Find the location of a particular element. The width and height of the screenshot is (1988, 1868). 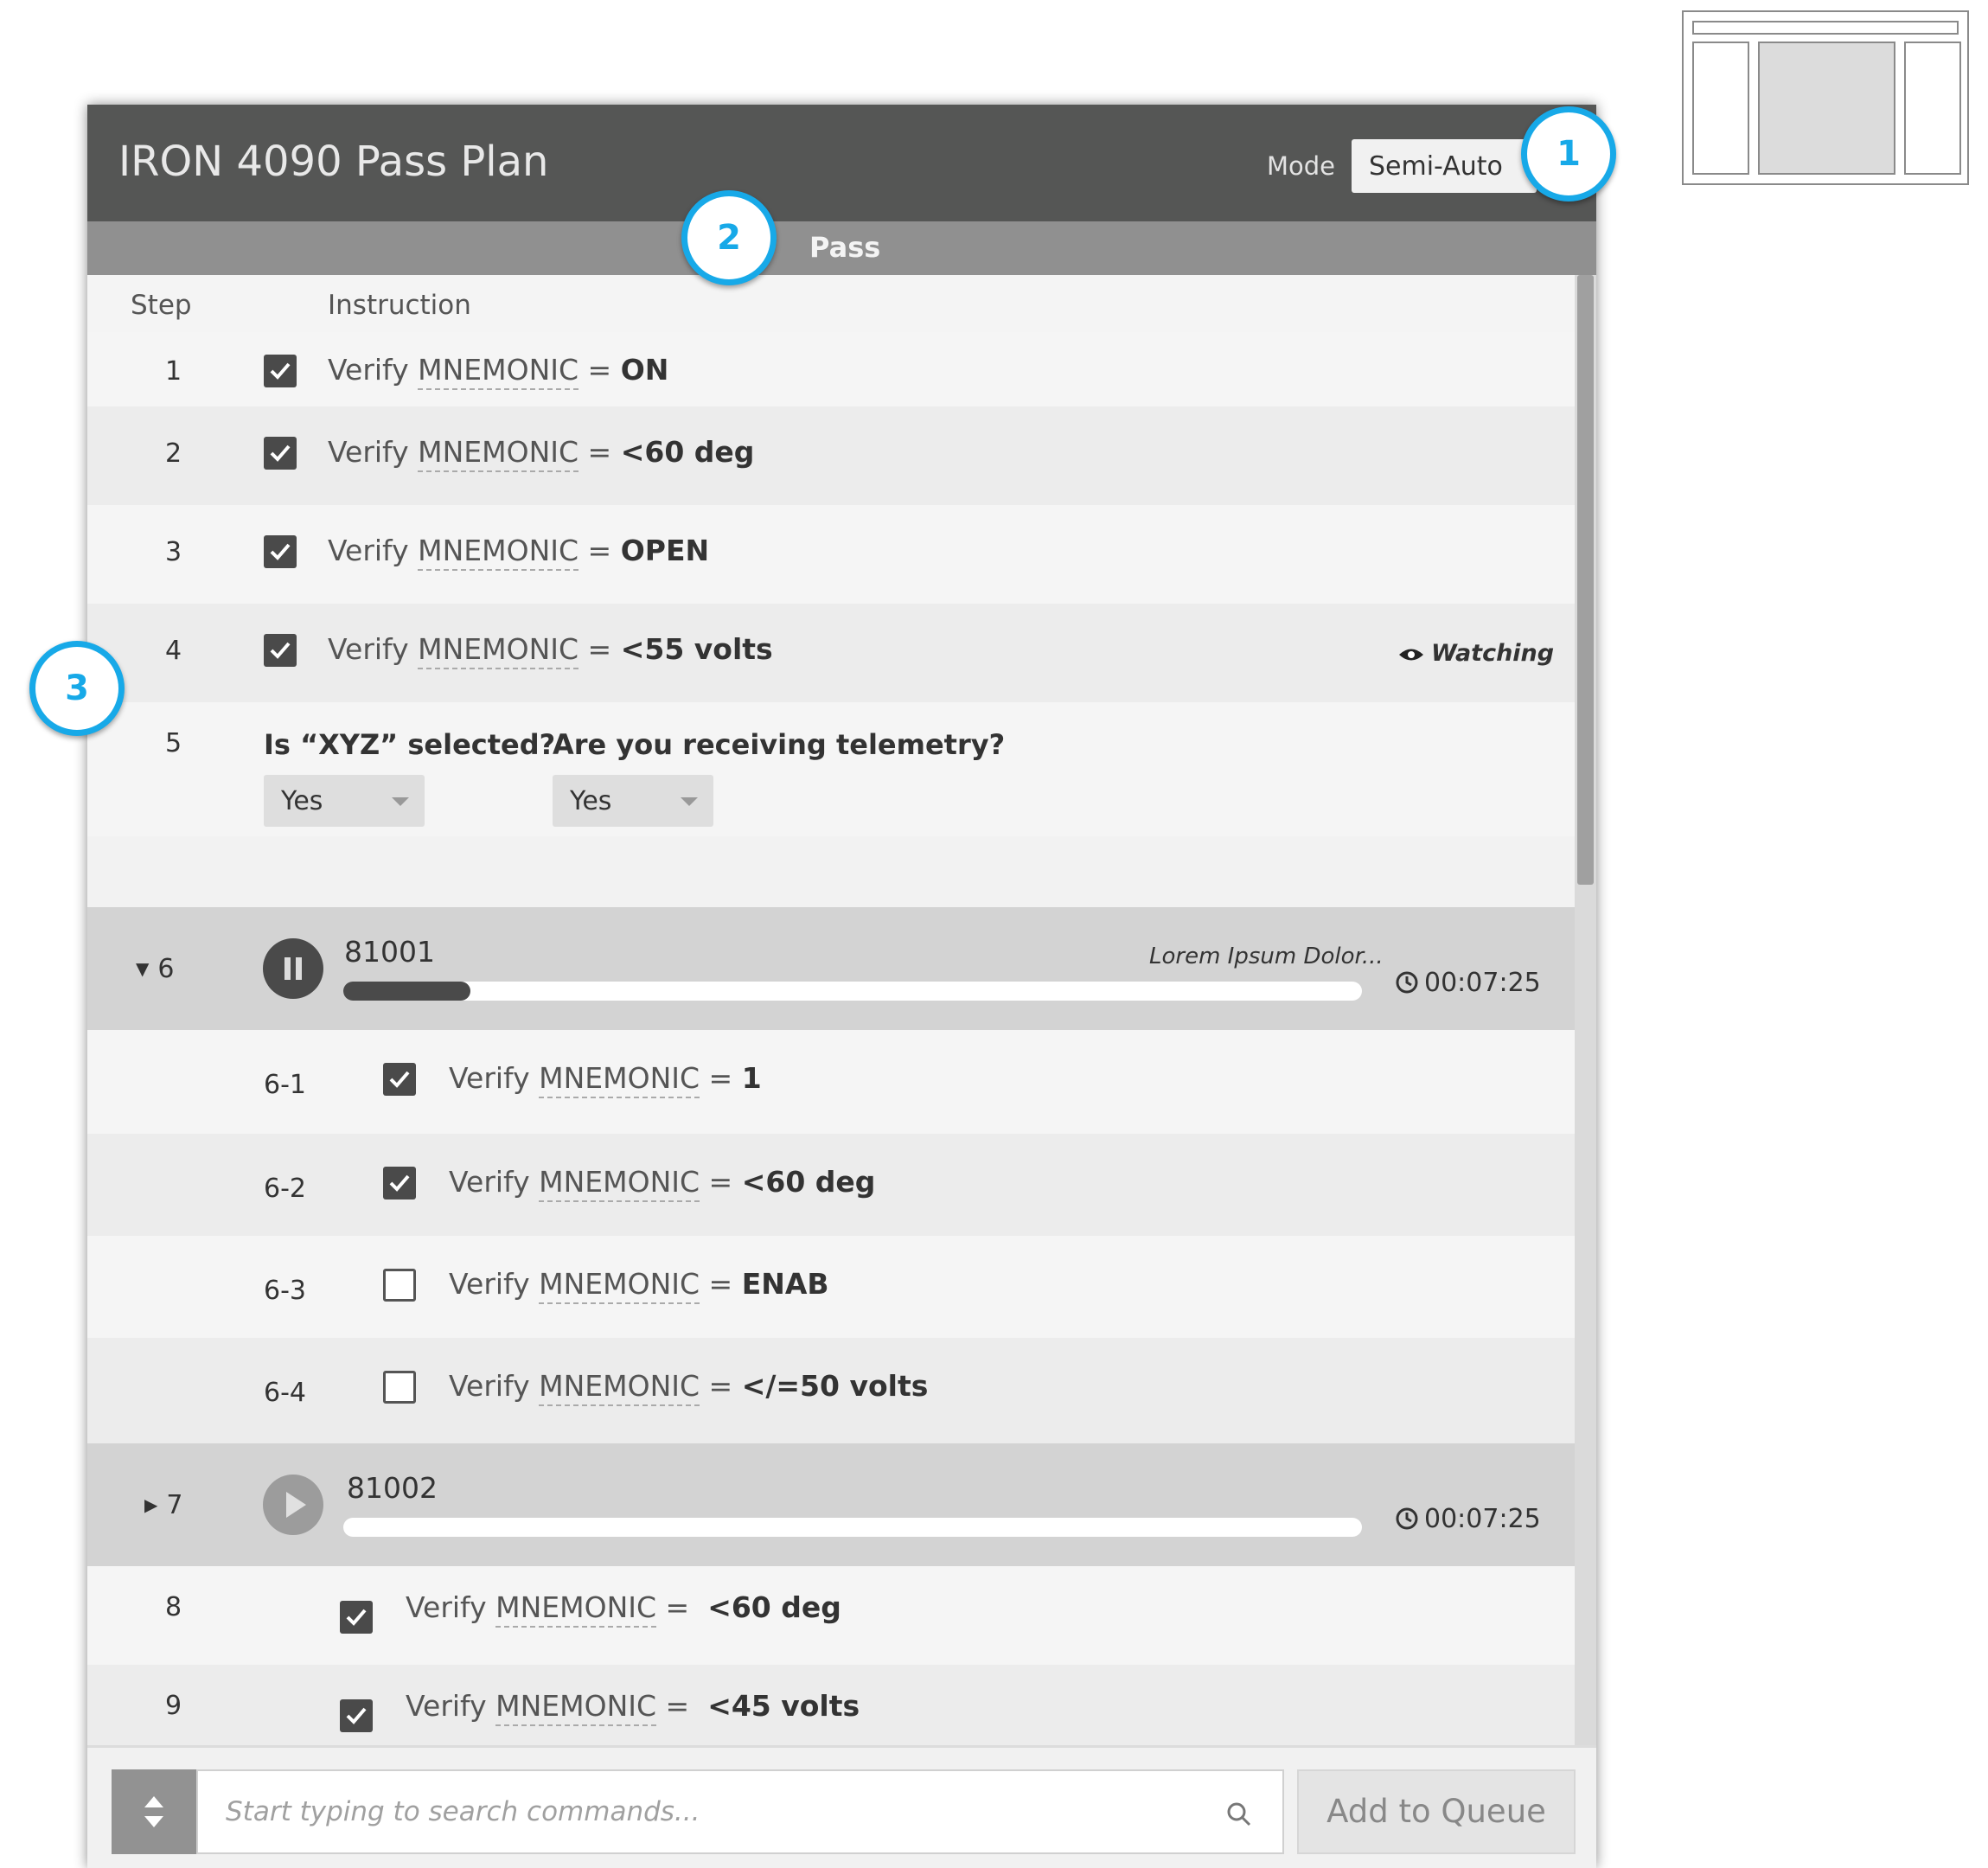

scrollbar-thumb is located at coordinates (1585, 580).